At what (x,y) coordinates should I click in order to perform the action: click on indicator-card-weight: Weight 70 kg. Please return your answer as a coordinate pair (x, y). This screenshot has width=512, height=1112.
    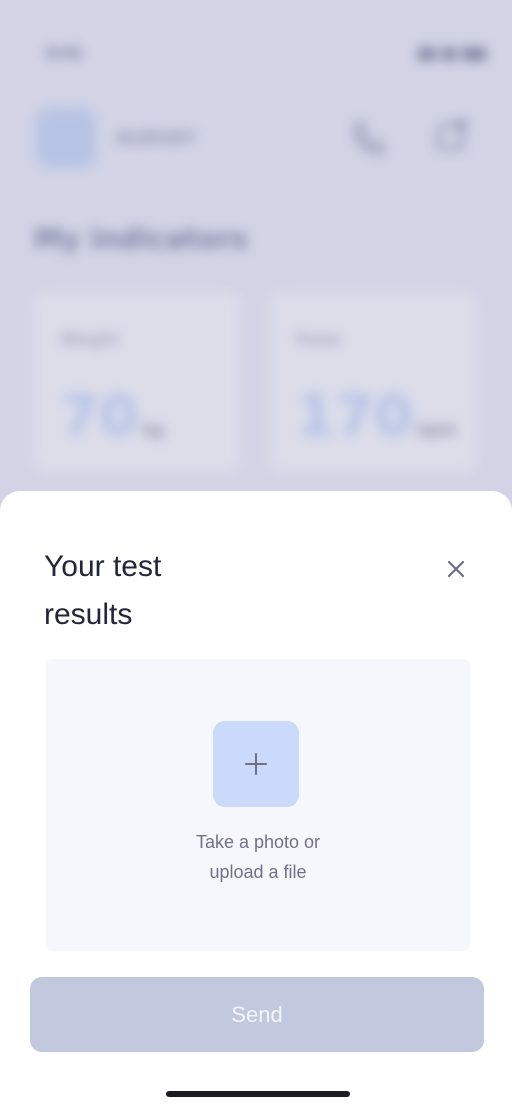
    Looking at the image, I should click on (137, 382).